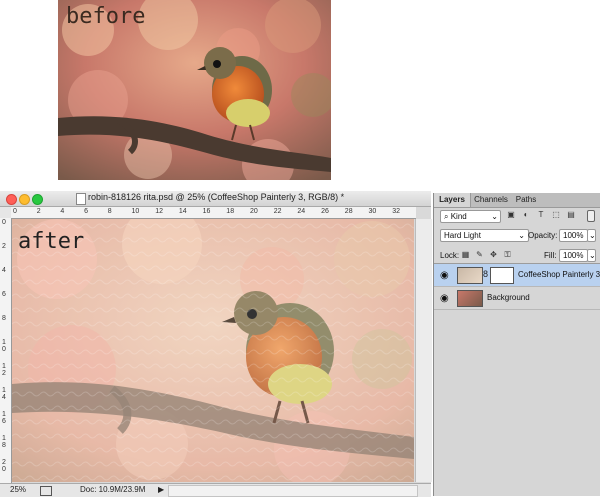 The width and height of the screenshot is (600, 497). I want to click on adjustment-filter-icon: ◐, so click(526, 215).